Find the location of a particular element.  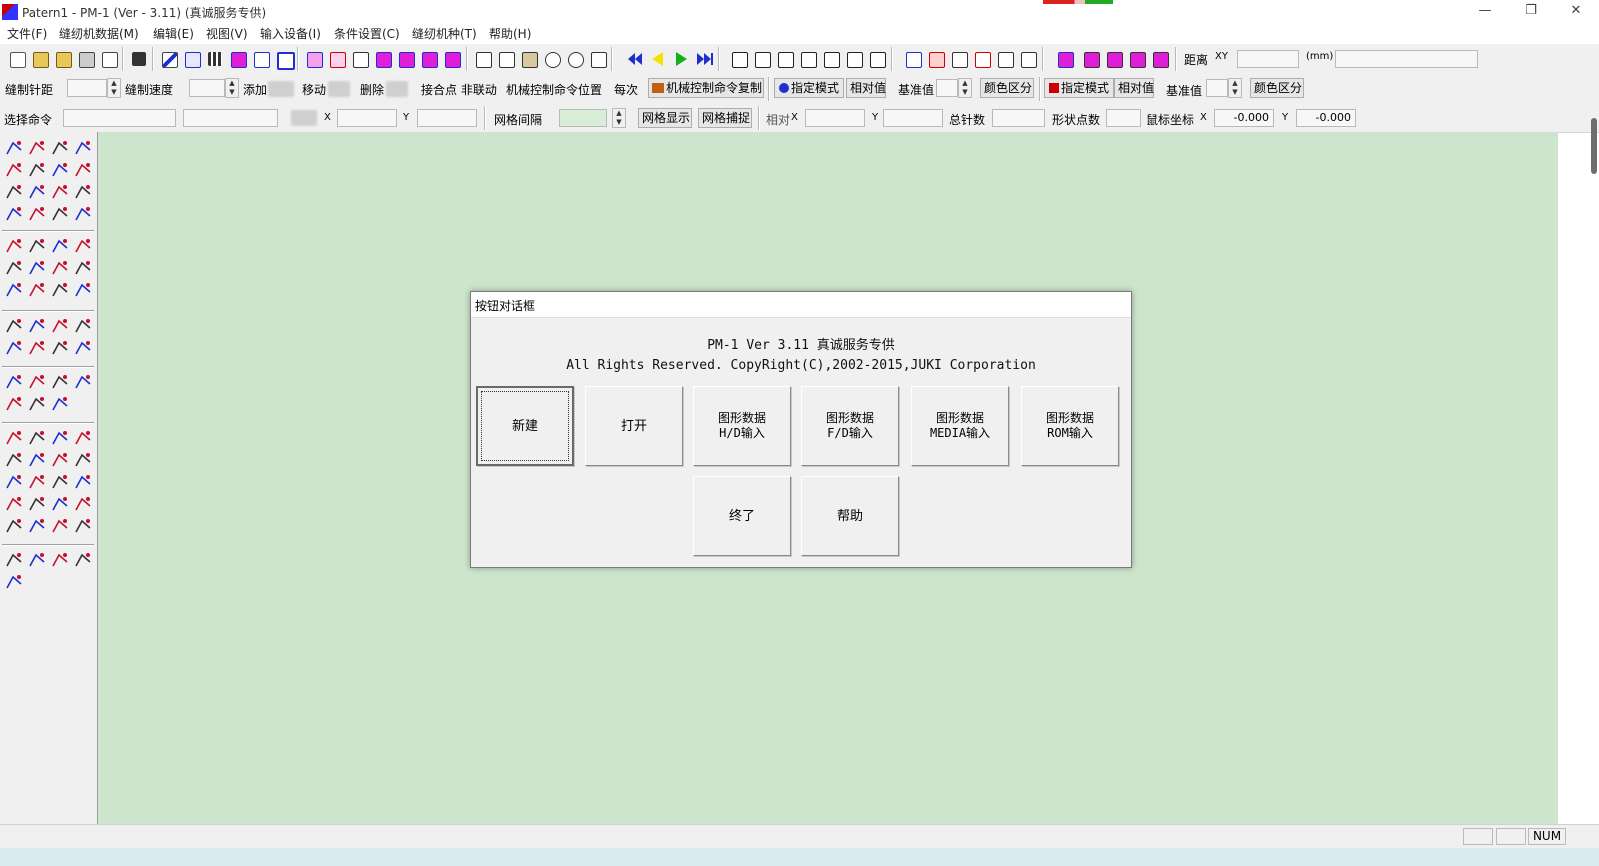

end-button: 终了 is located at coordinates (742, 516).